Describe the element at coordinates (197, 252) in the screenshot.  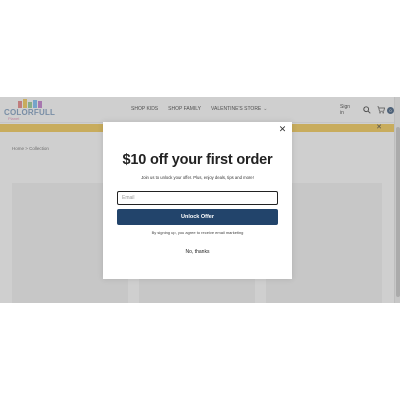
I see `no-thanks-button: No, thanks` at that location.